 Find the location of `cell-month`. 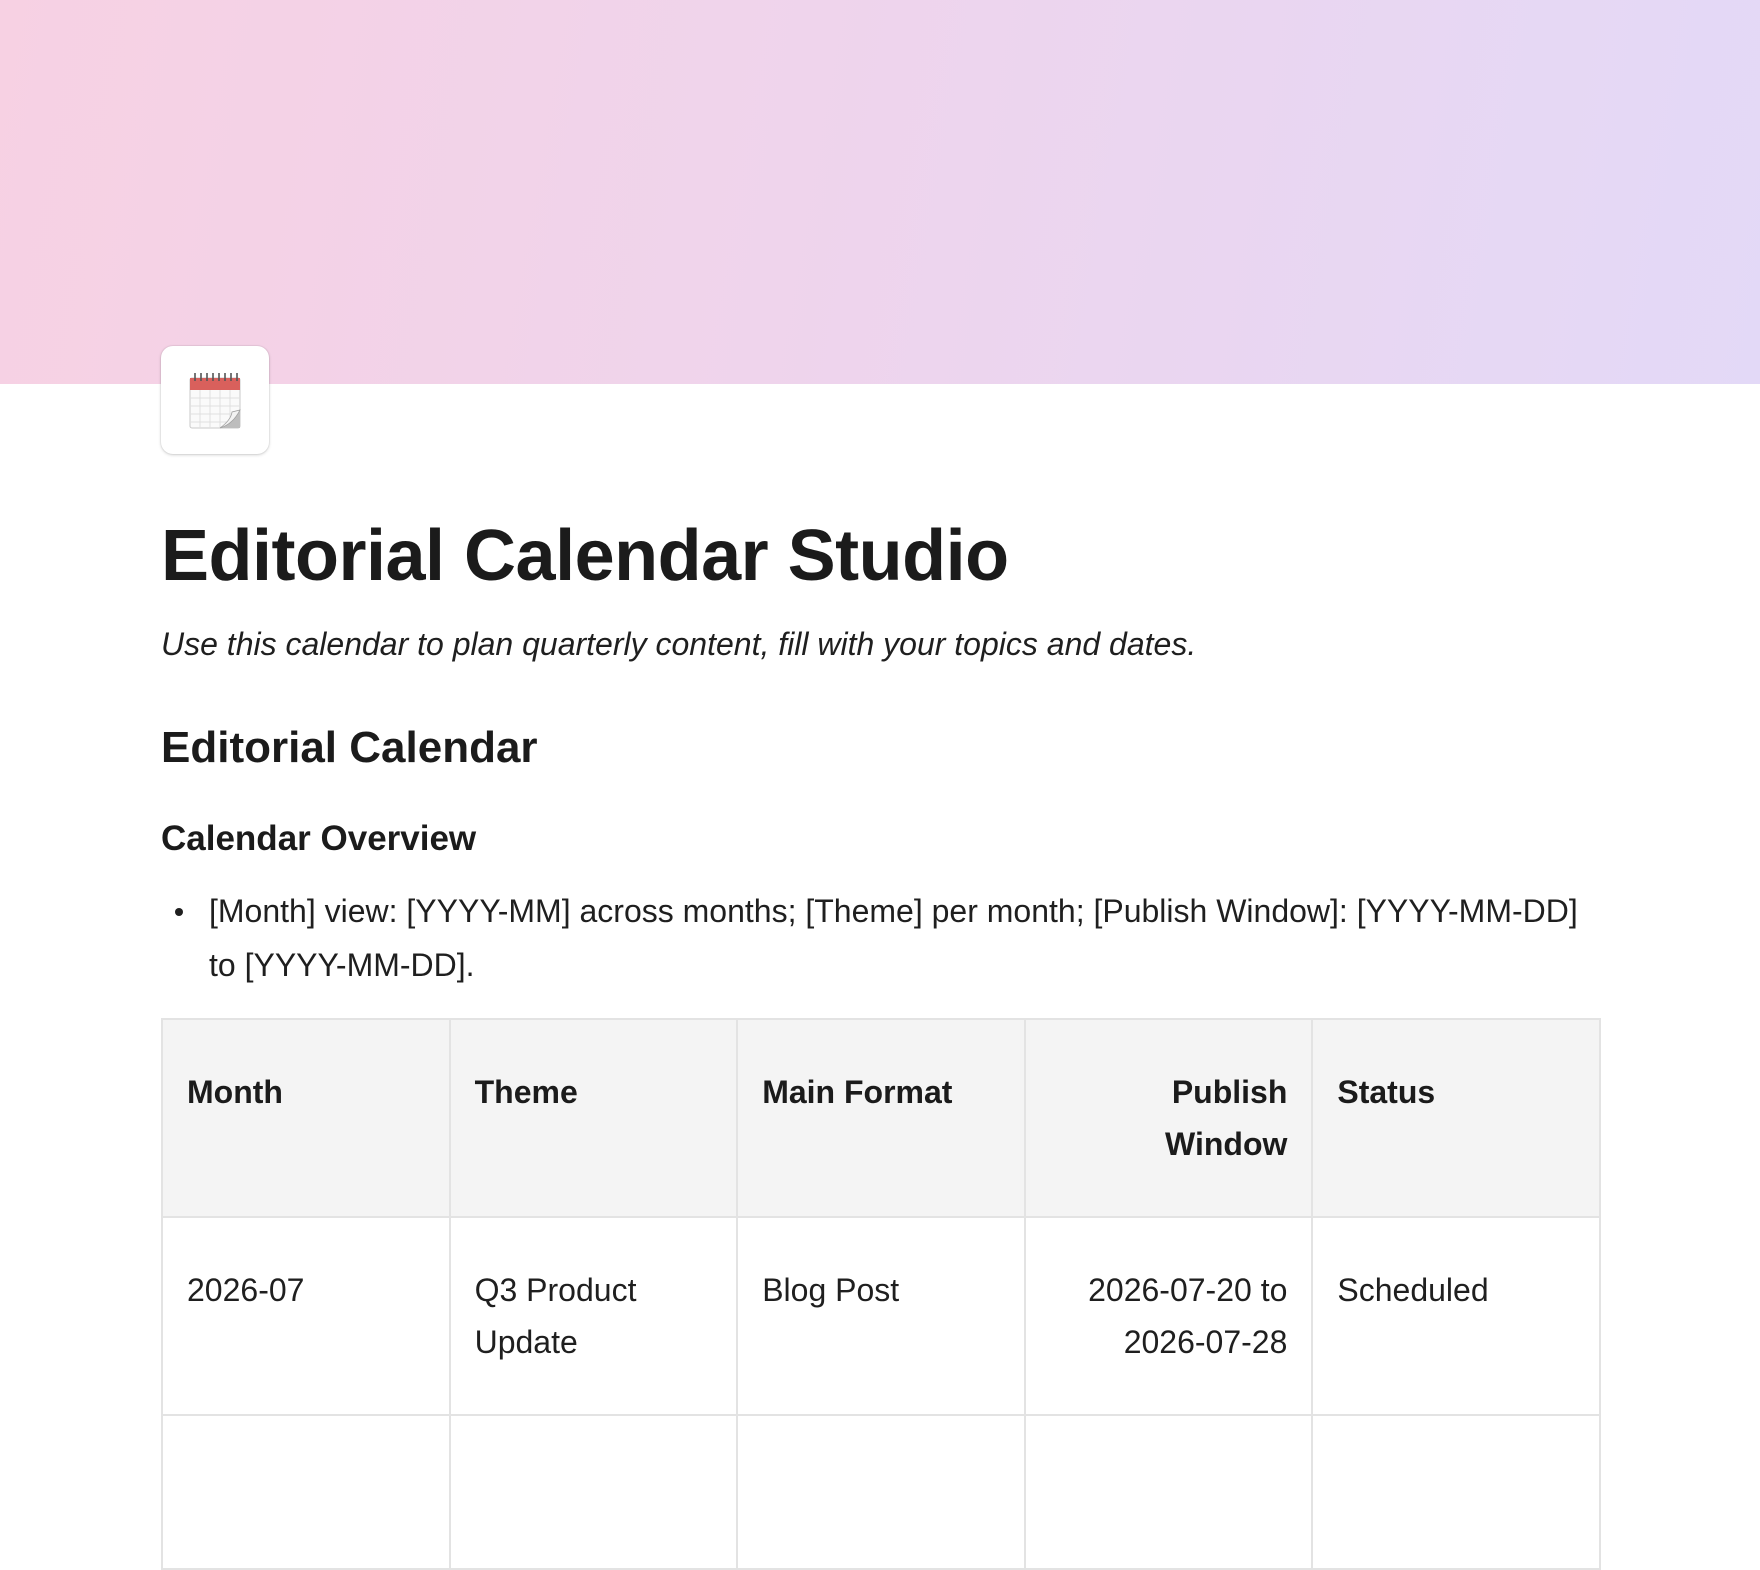

cell-month is located at coordinates (306, 1492).